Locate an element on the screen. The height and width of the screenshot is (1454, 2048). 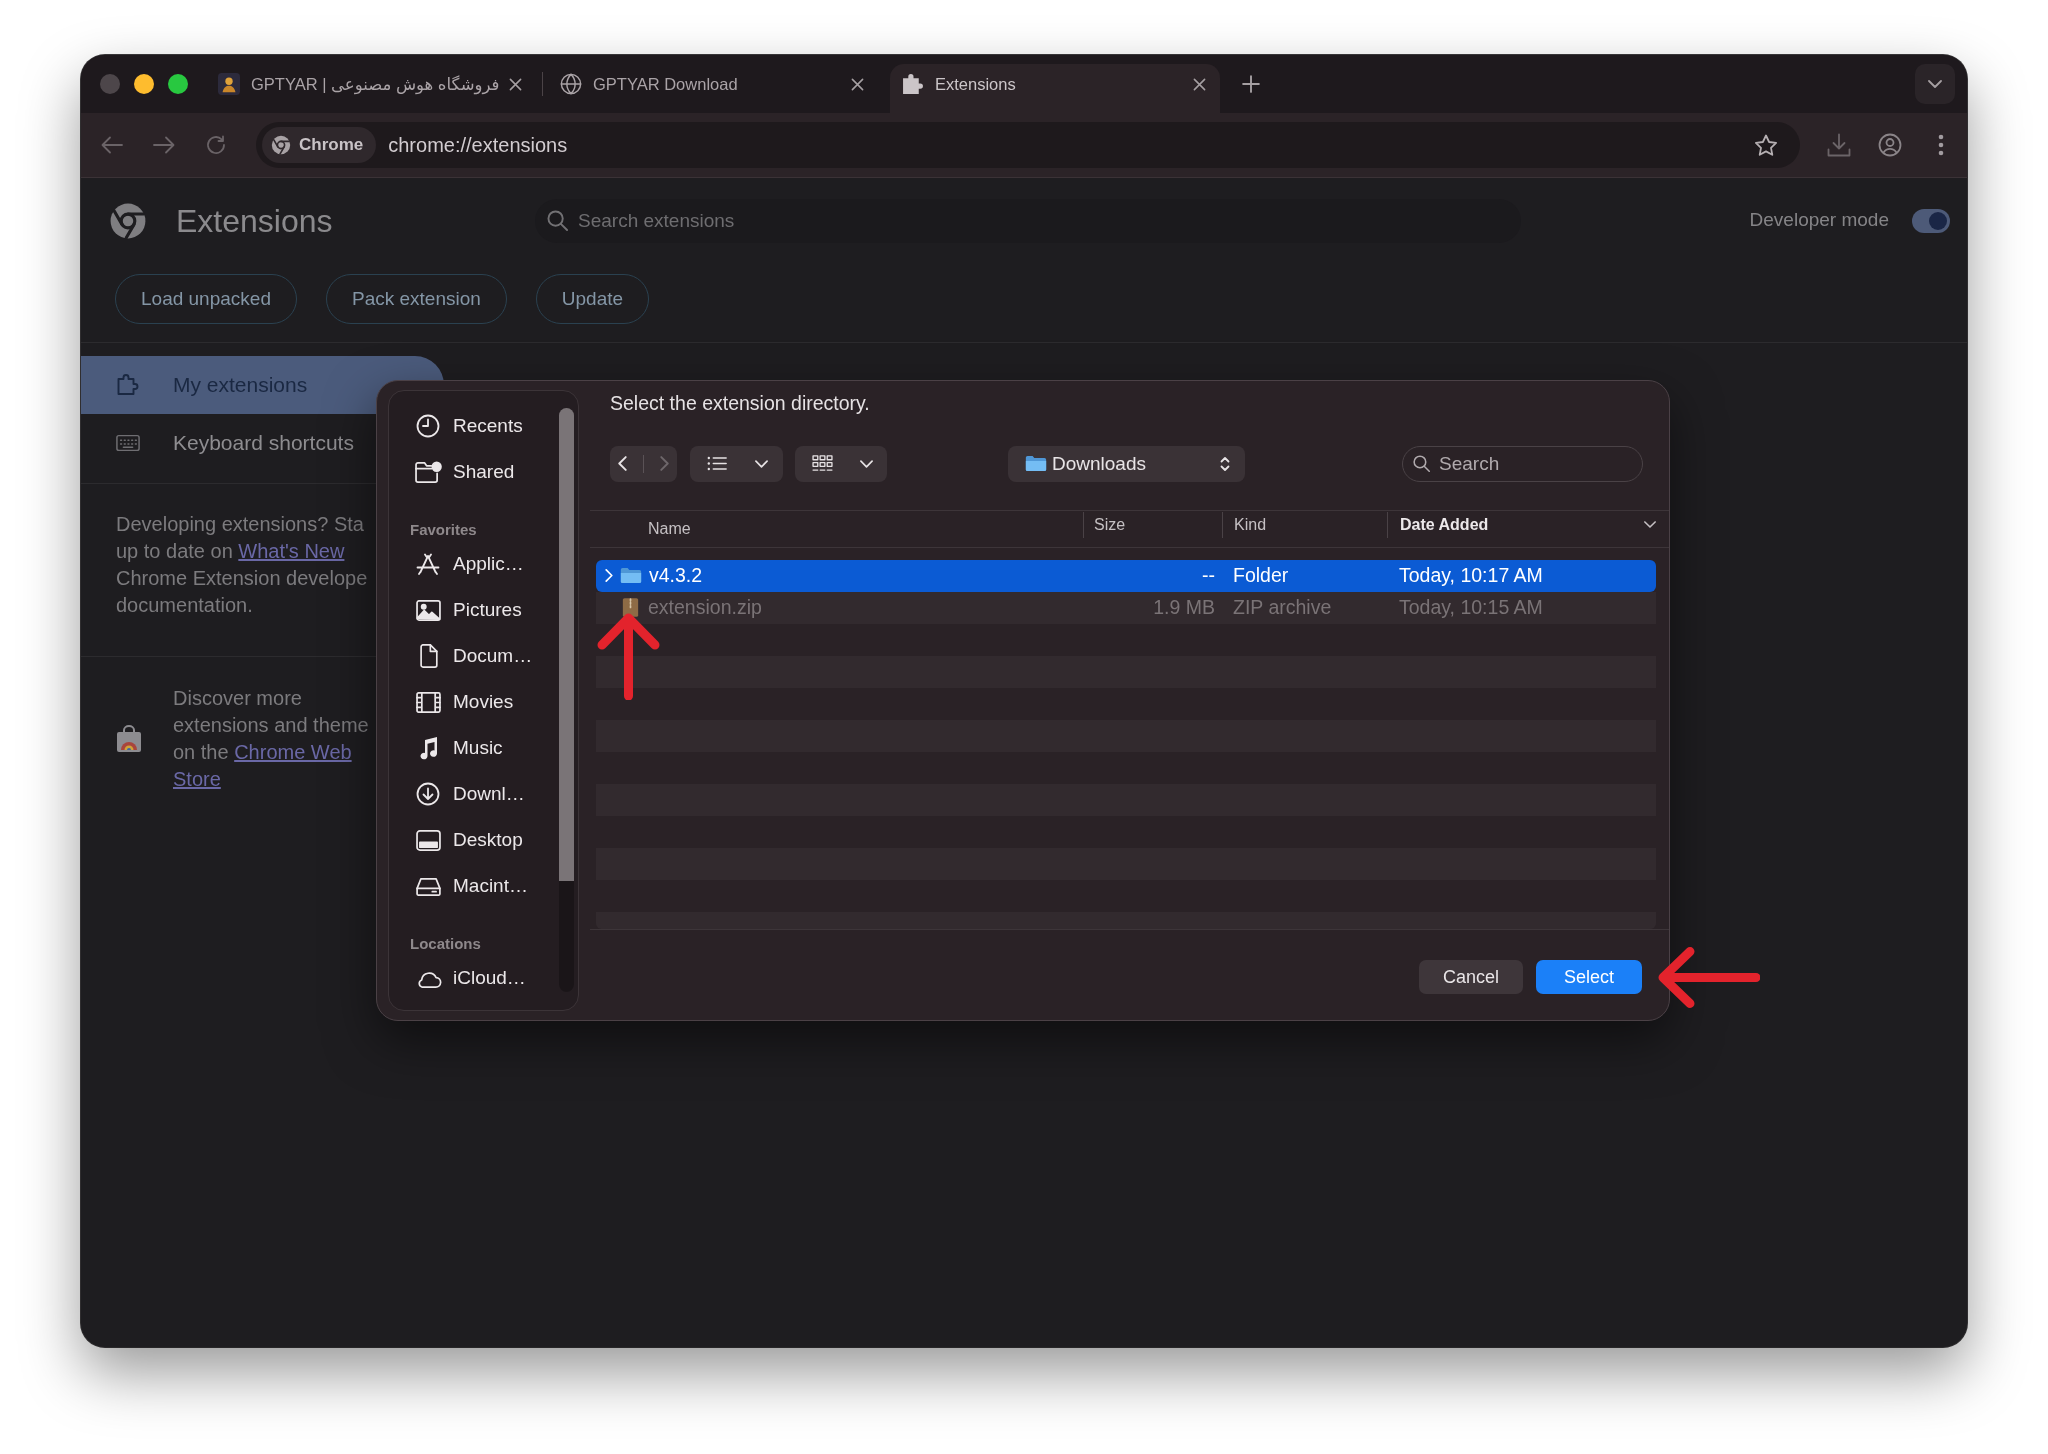
shopping-bag-icon is located at coordinates (129, 739).